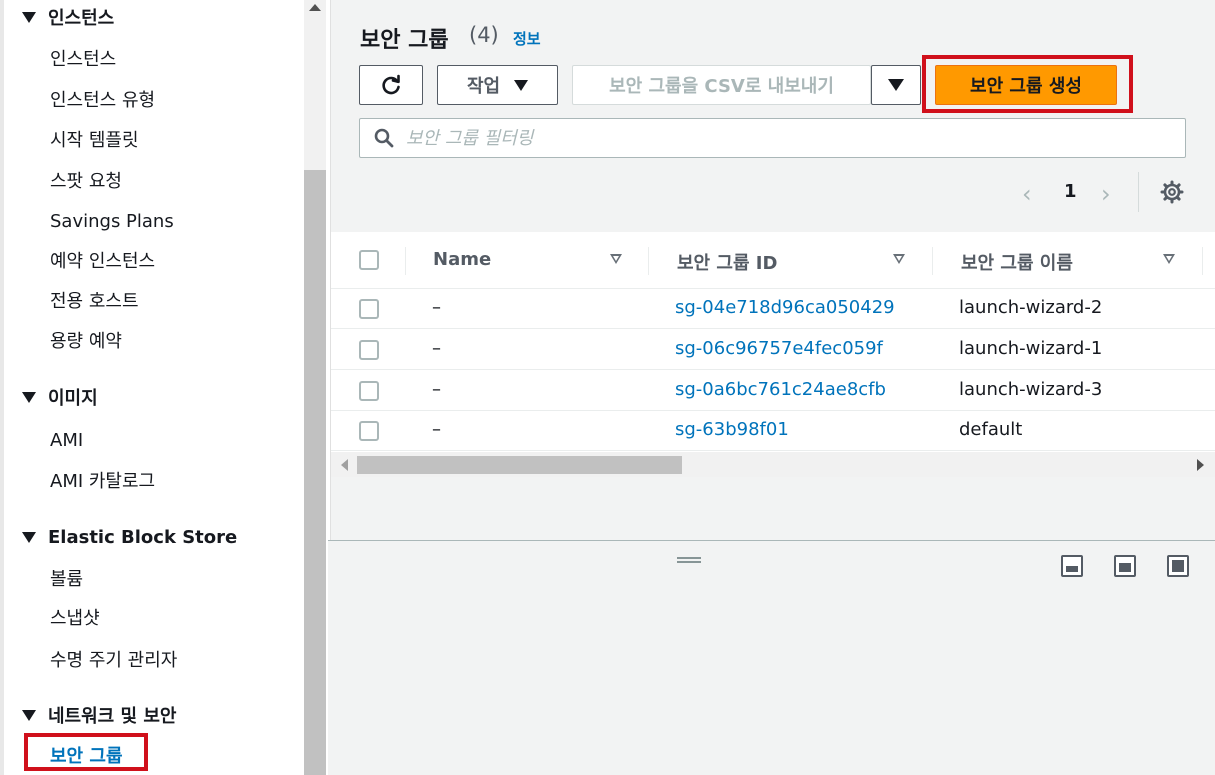  I want to click on sidebar-item-savings-plans: Savings Plans, so click(112, 221).